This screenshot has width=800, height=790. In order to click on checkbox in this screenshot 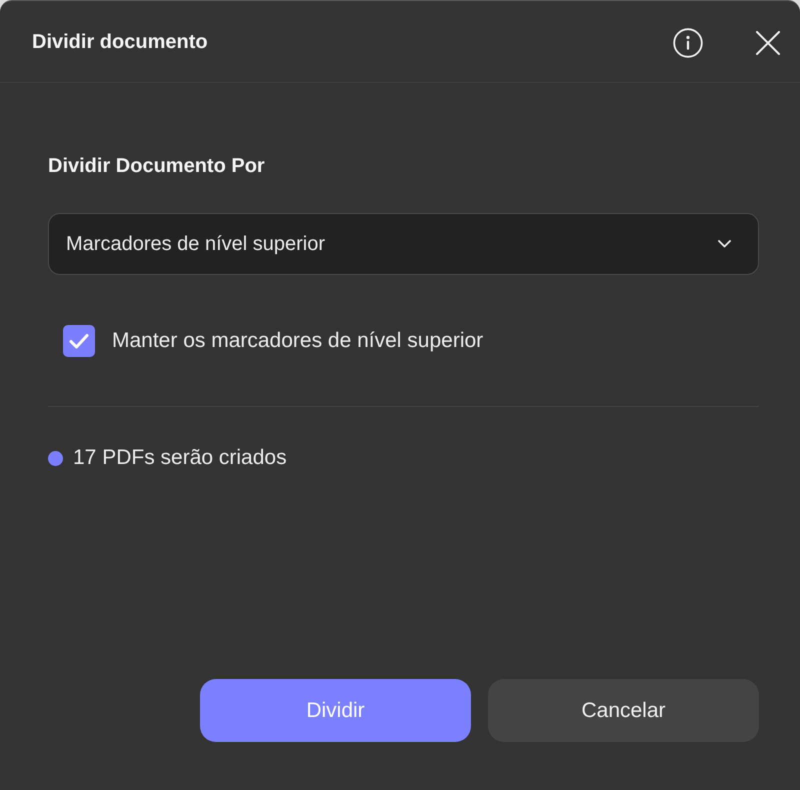, I will do `click(79, 341)`.